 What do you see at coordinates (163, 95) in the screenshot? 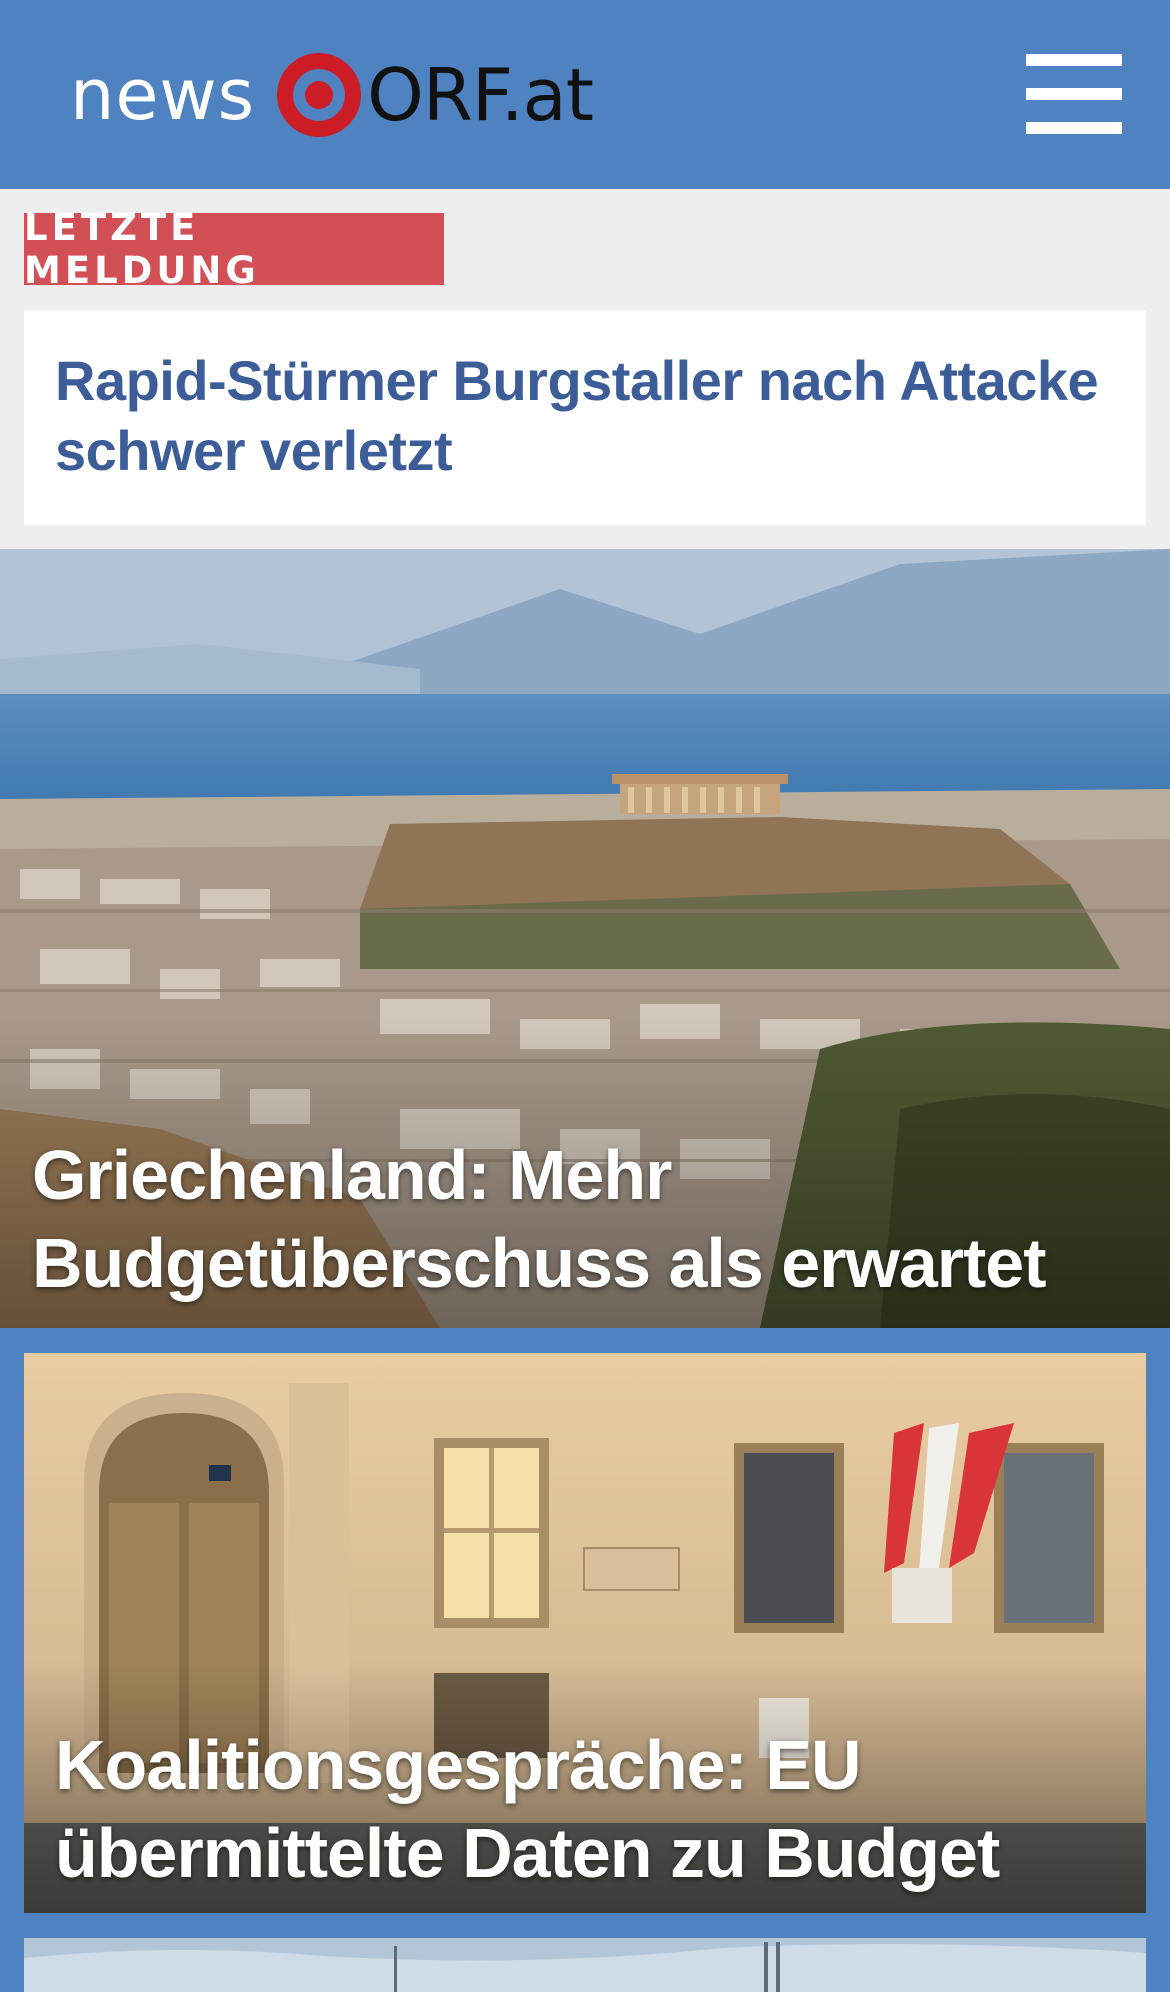
I see `logo-news-text: news` at bounding box center [163, 95].